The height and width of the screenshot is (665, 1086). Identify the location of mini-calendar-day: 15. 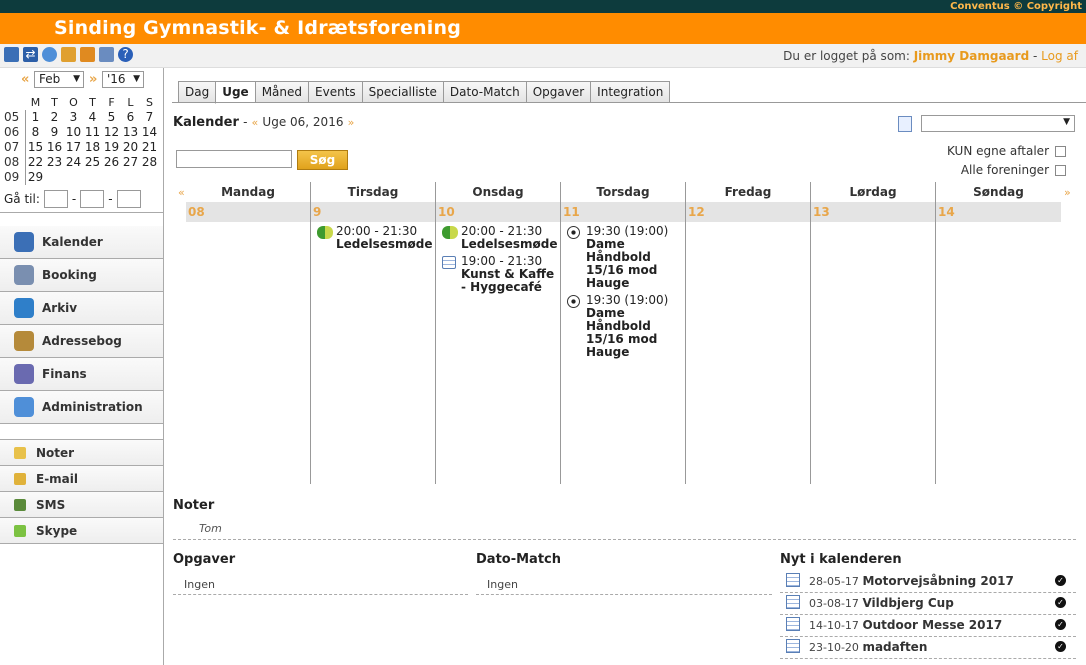
(35, 147).